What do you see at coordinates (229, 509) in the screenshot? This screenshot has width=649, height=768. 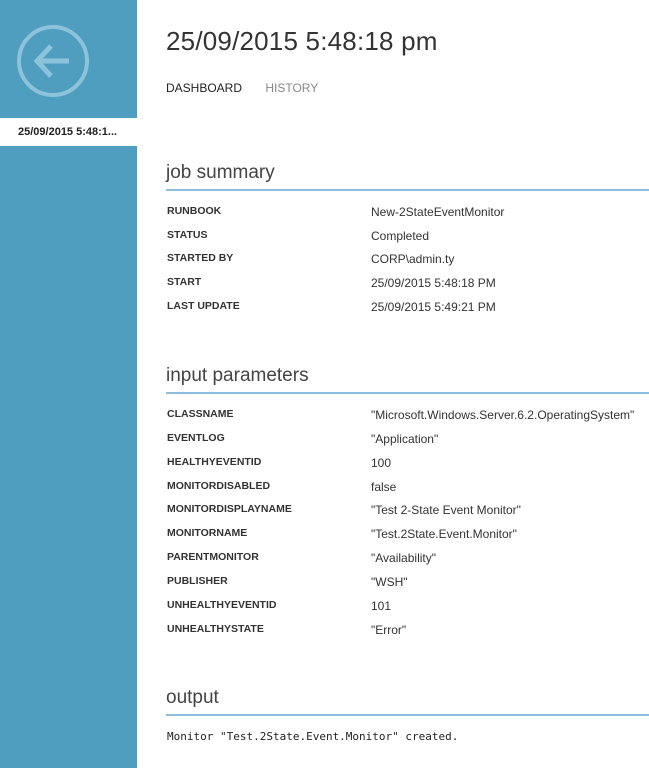 I see `parameter-label: MONITORDISPLAYNAME` at bounding box center [229, 509].